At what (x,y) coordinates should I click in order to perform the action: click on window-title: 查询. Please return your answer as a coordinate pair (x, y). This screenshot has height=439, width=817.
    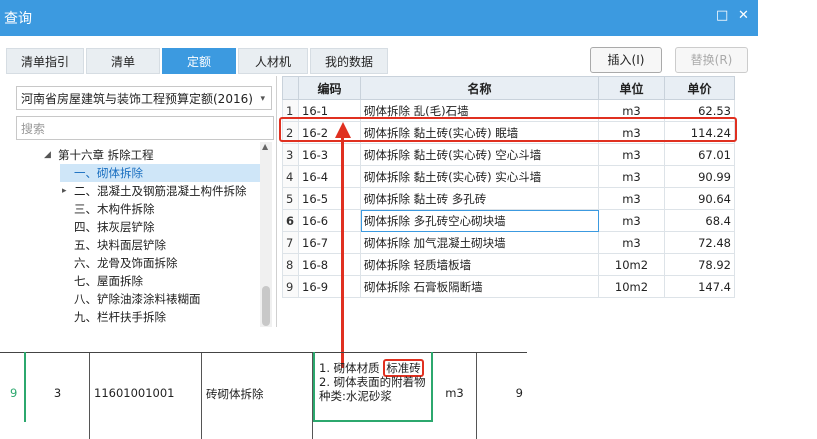
    Looking at the image, I should click on (18, 19).